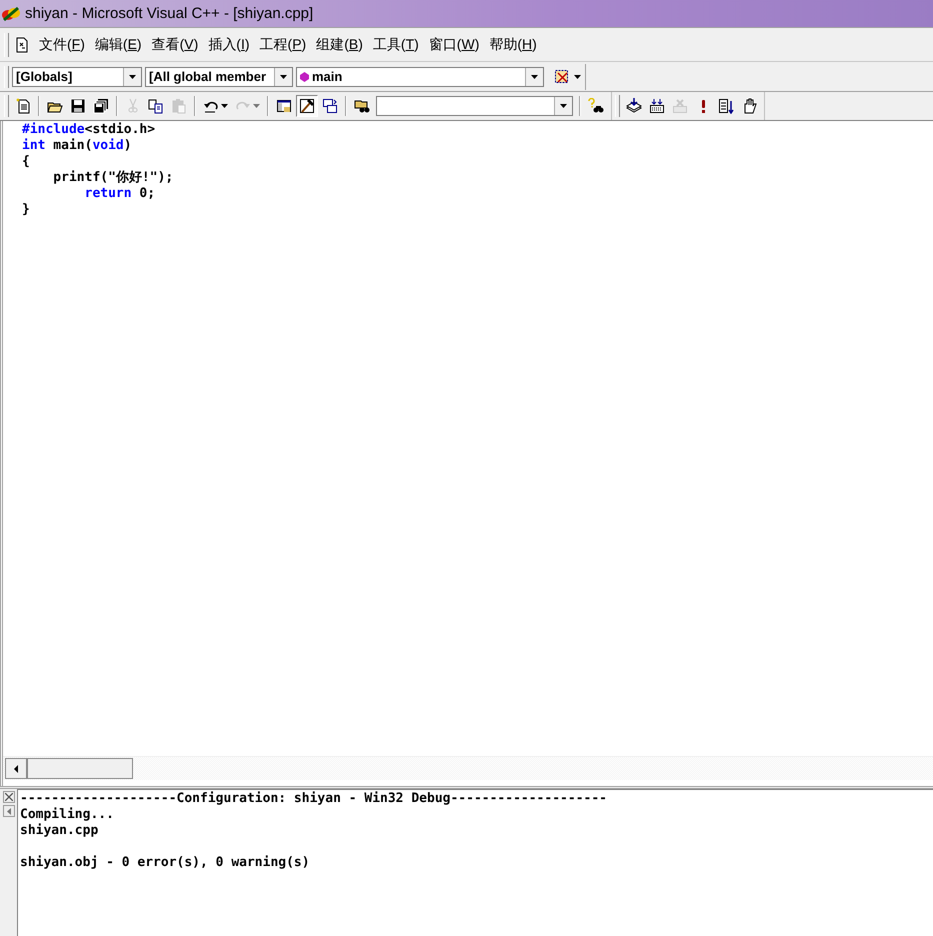 The image size is (933, 936). Describe the element at coordinates (22, 44) in the screenshot. I see `document-icon` at that location.